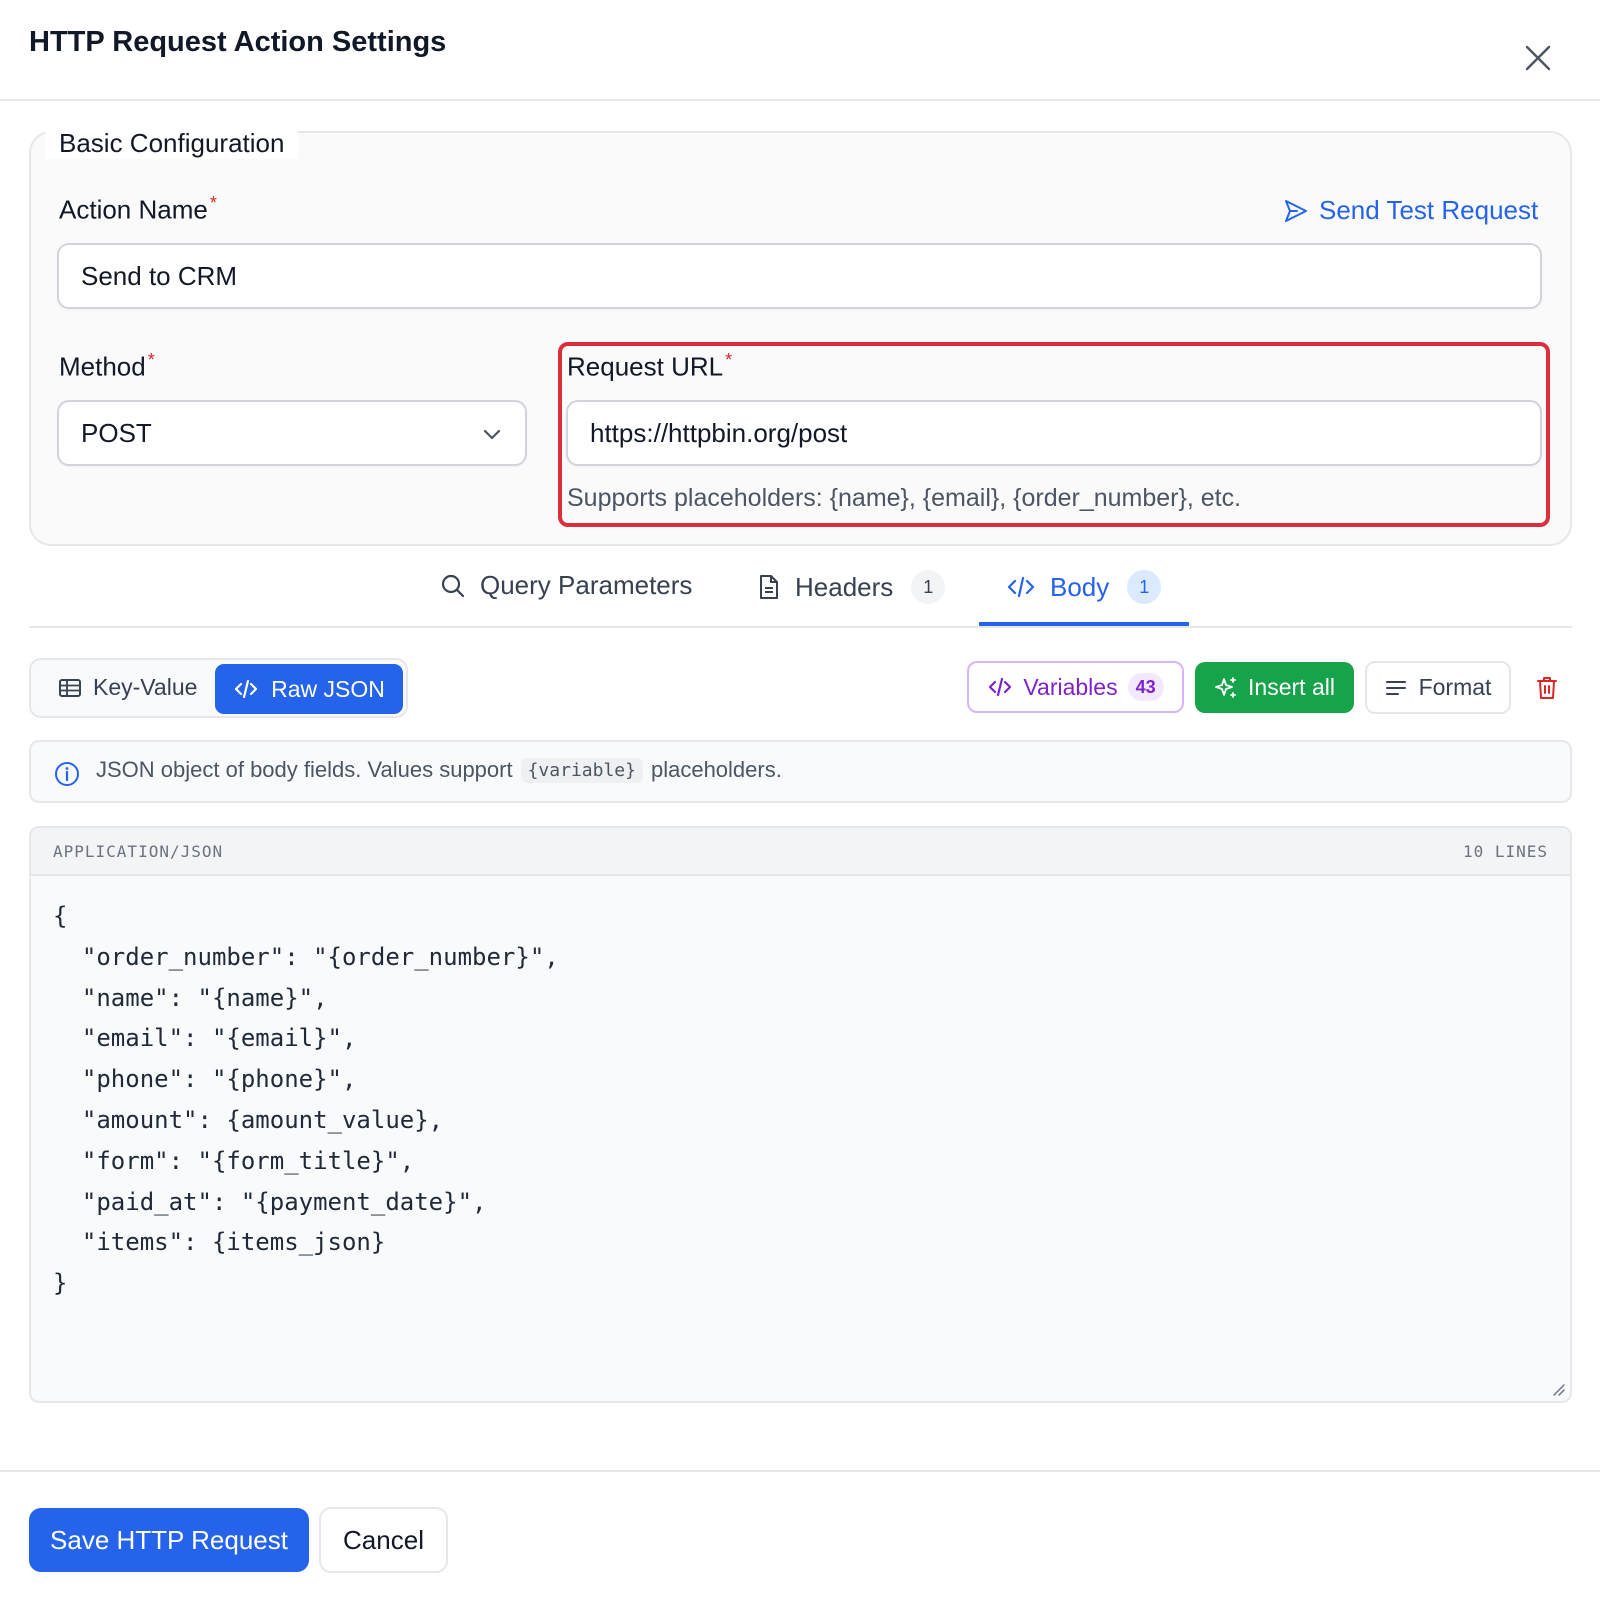 This screenshot has height=1607, width=1600. What do you see at coordinates (219, 1242) in the screenshot?
I see `code-line: "items": {items_json}` at bounding box center [219, 1242].